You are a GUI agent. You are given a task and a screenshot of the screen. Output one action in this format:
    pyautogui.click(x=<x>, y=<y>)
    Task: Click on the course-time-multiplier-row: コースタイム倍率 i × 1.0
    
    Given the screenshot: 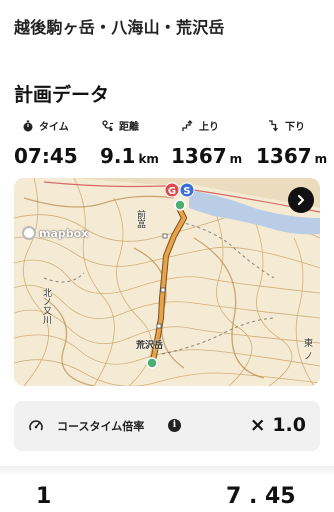 What is the action you would take?
    pyautogui.click(x=167, y=426)
    